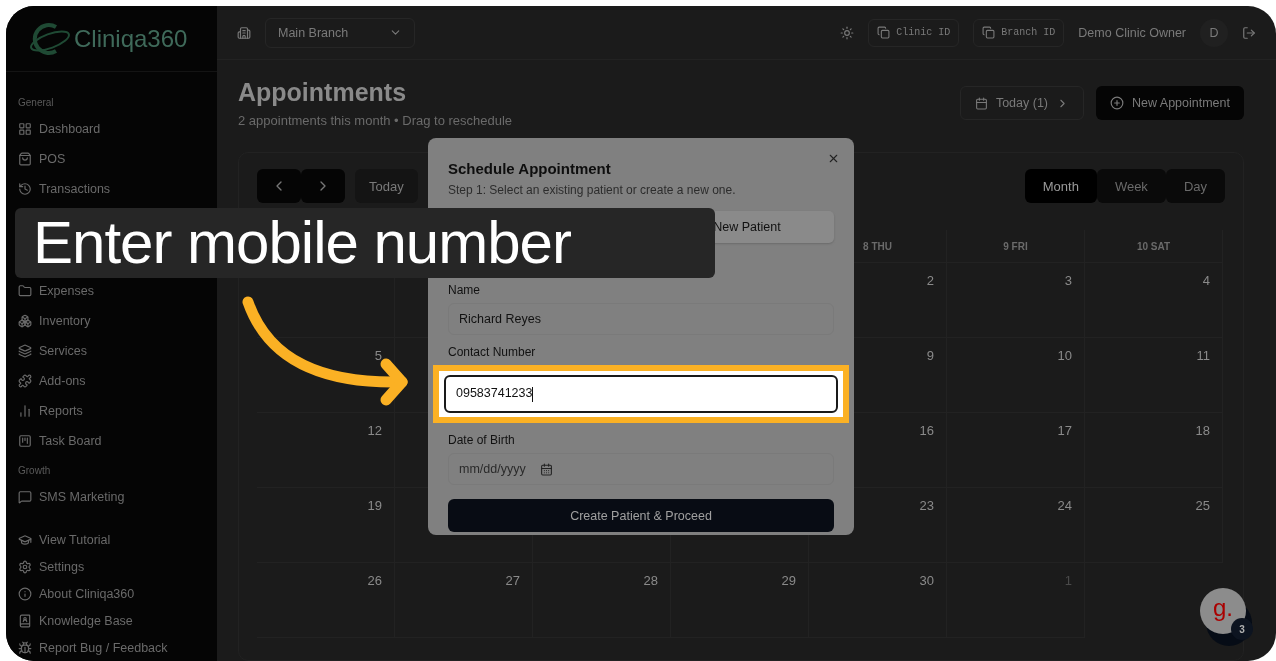 This screenshot has width=1276, height=661. What do you see at coordinates (70, 441) in the screenshot?
I see `sidebar-item-label: Task Board` at bounding box center [70, 441].